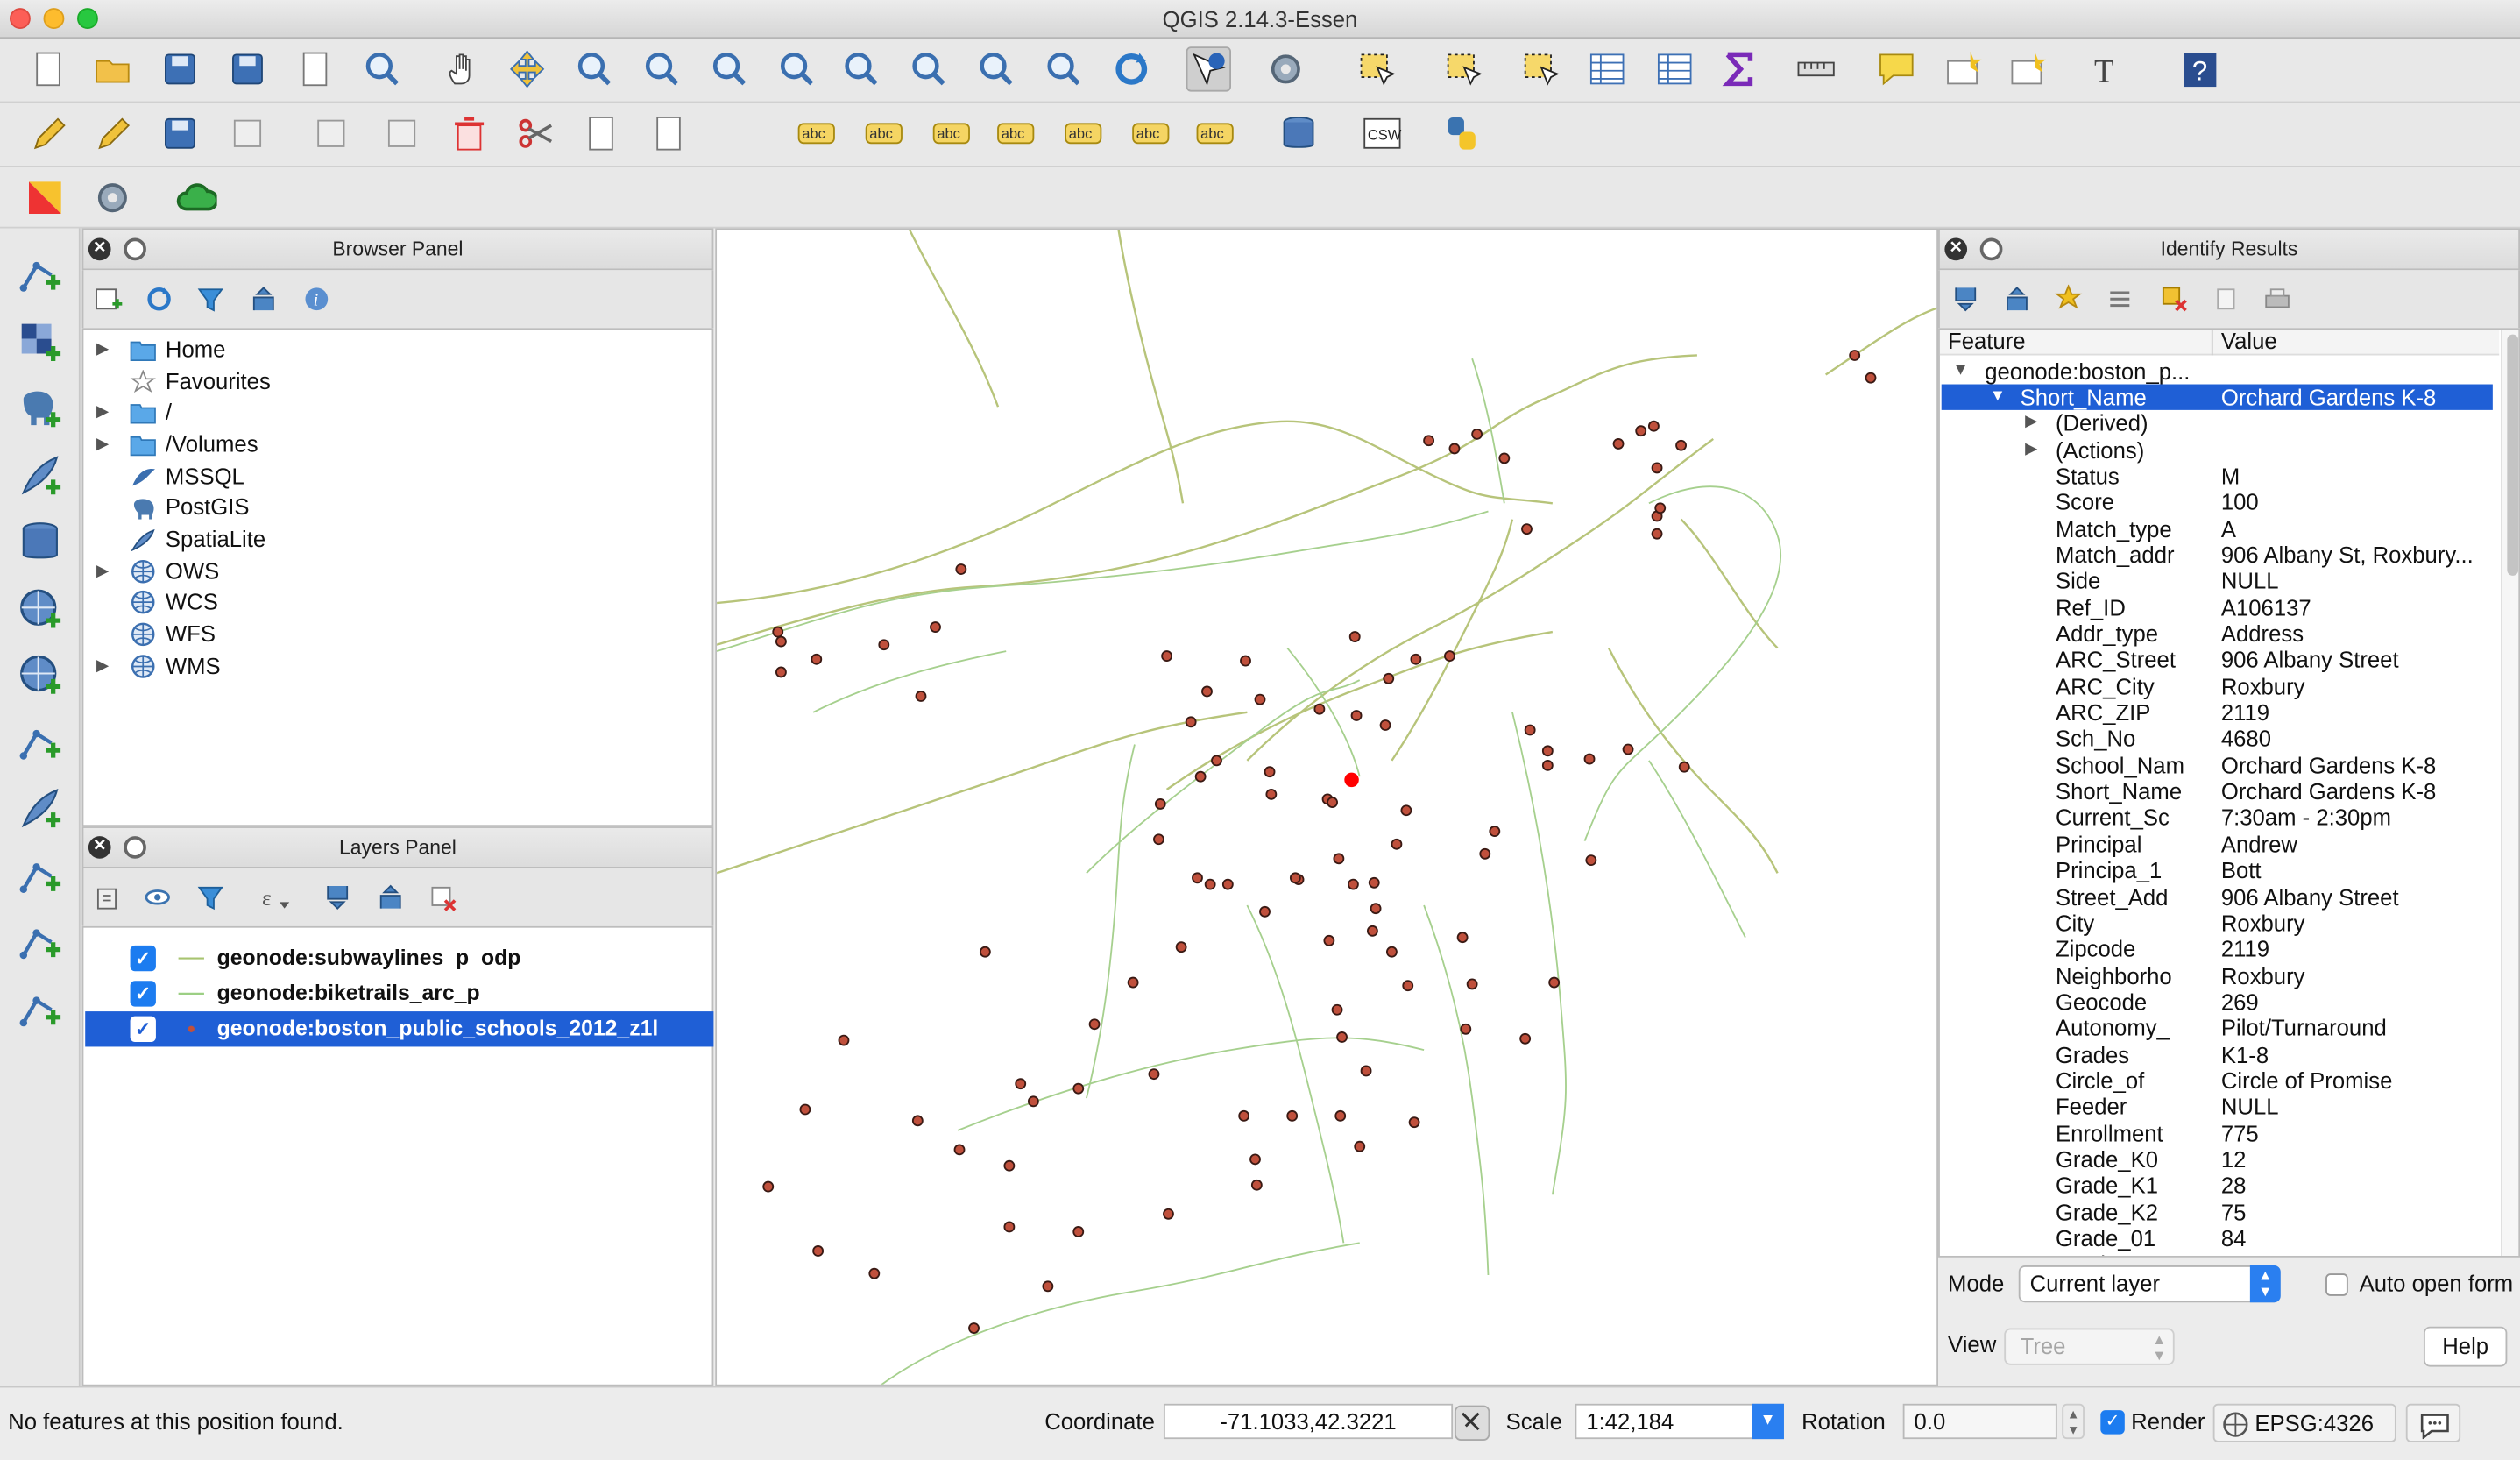  Describe the element at coordinates (2217, 633) in the screenshot. I see `attribute-row: Addr_type Address` at that location.